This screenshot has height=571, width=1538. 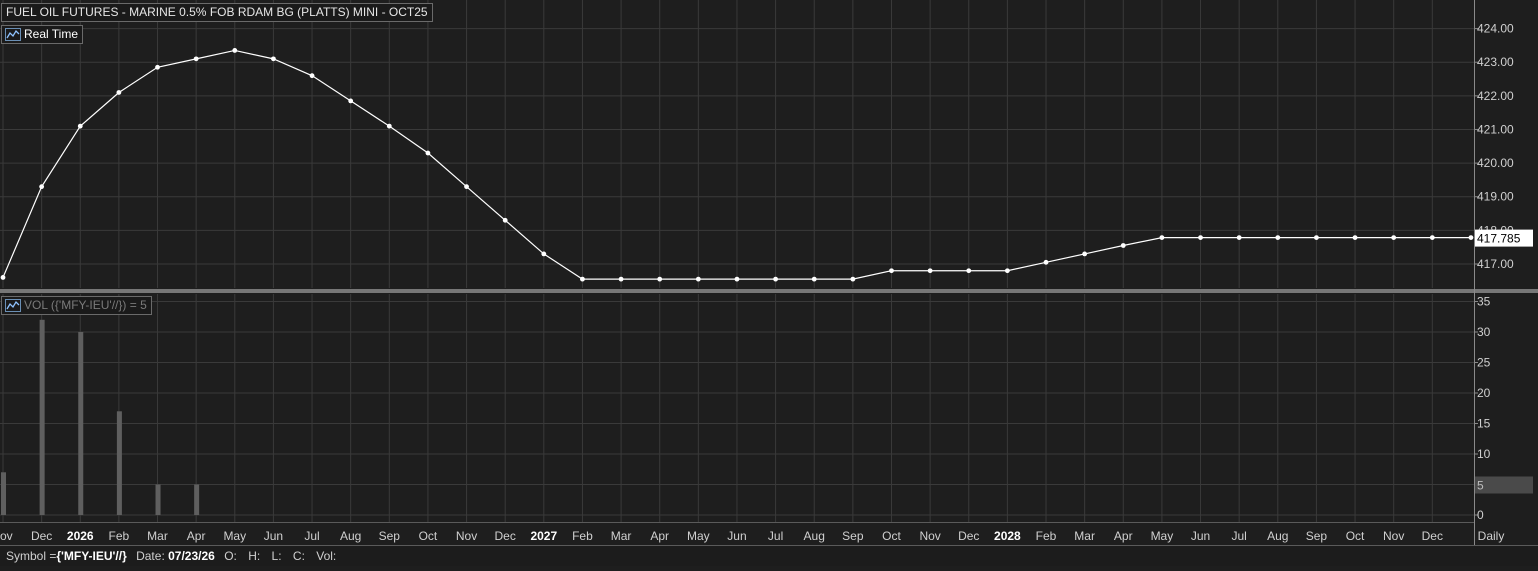 I want to click on legend-volume-label: VOL ({'MFY-IEU'//}) = 5, so click(x=85, y=305).